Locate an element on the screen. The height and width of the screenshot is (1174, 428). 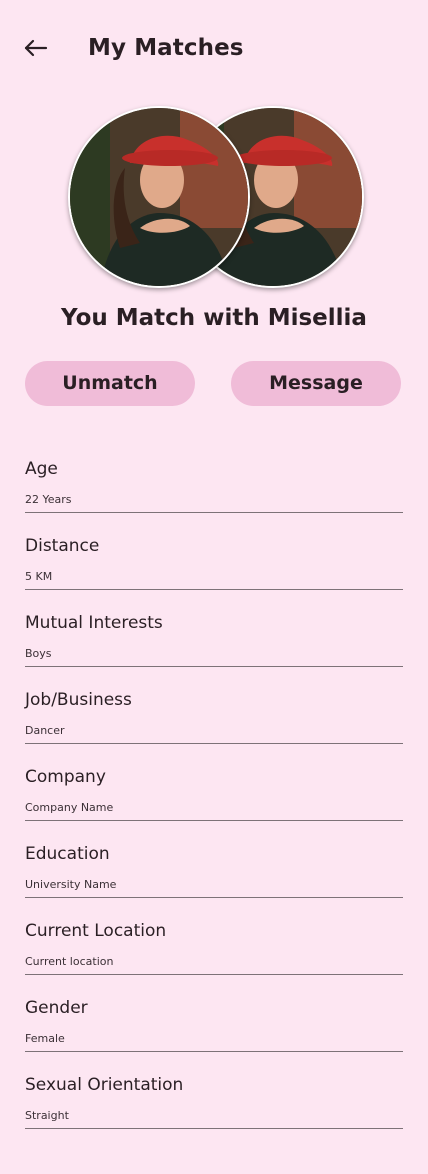
field-label: Mutual Interests is located at coordinates (94, 623).